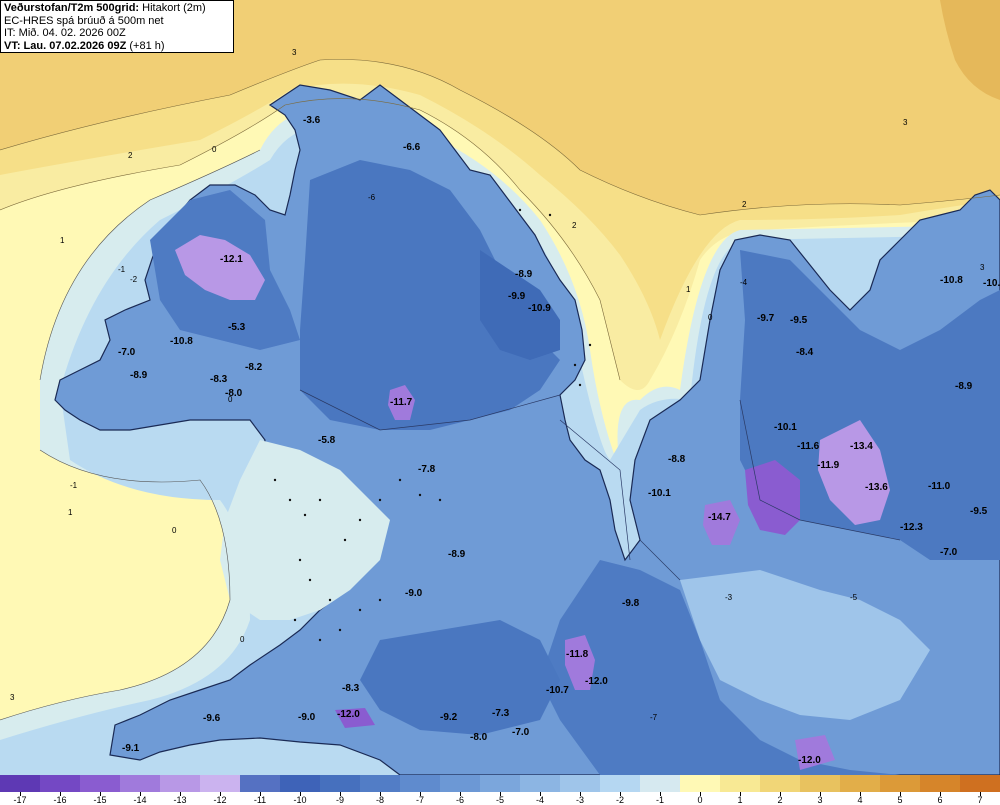 This screenshot has width=1000, height=805. Describe the element at coordinates (744, 282) in the screenshot. I see `contour-label: -4` at that location.